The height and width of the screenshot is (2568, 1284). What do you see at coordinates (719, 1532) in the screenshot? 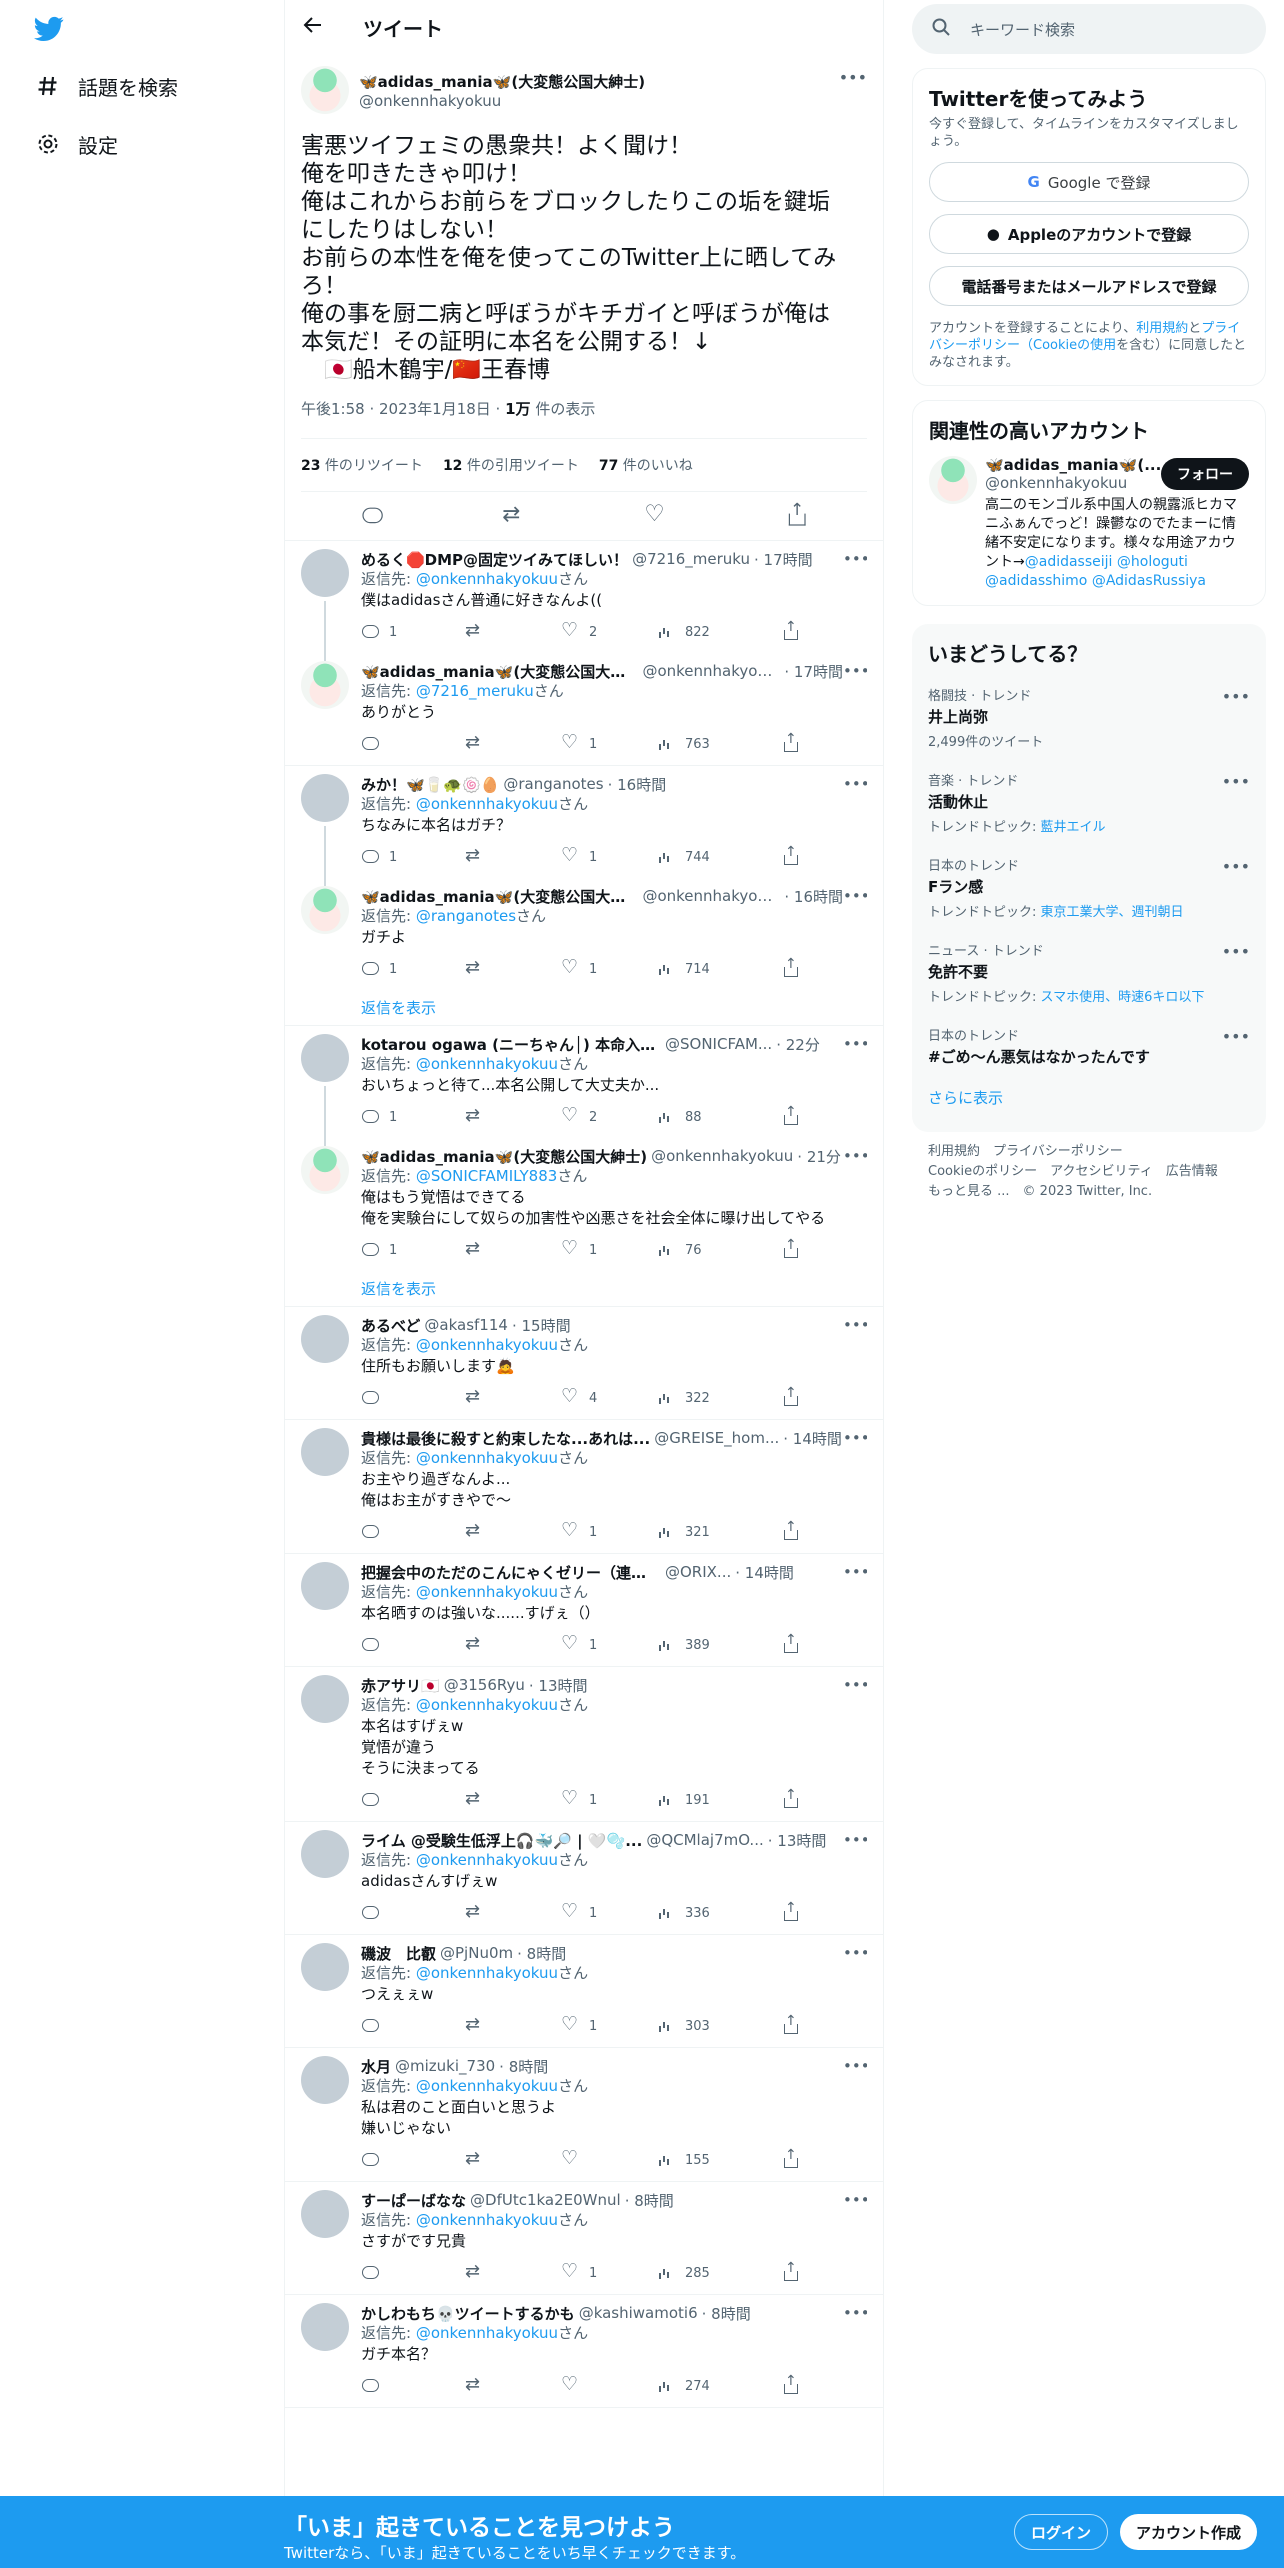
I see `views-button: 321` at bounding box center [719, 1532].